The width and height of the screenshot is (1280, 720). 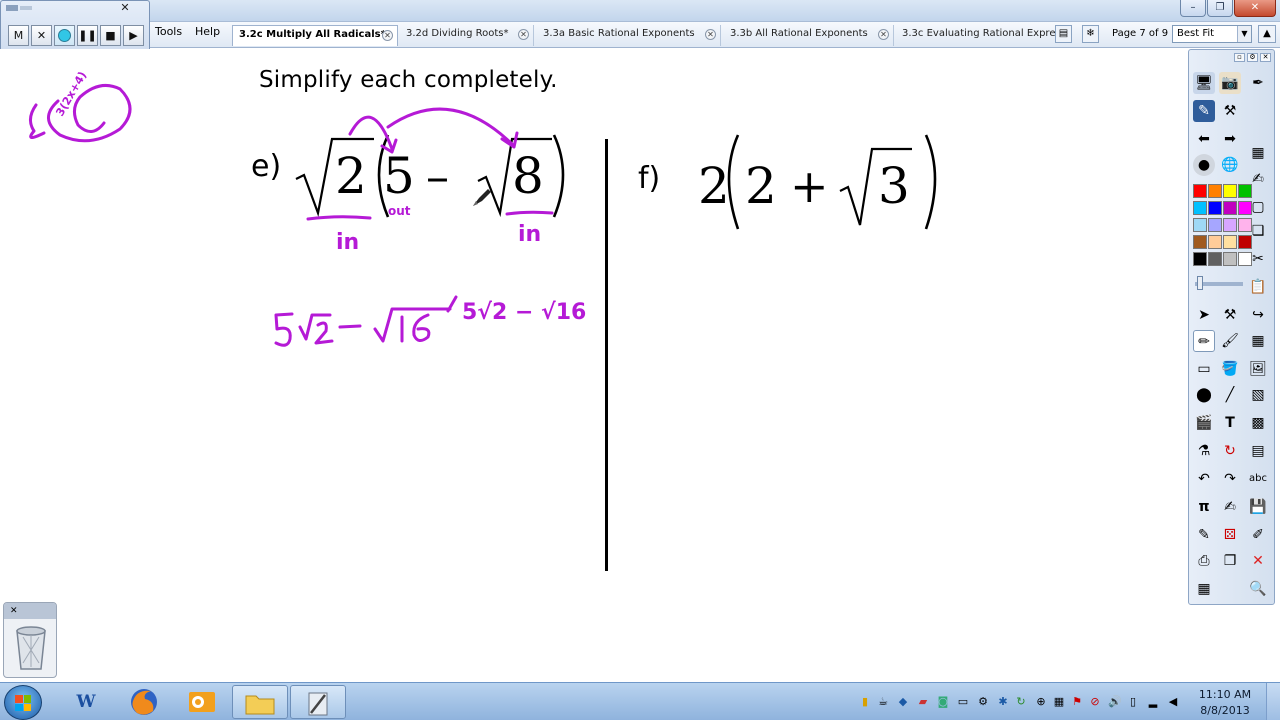 I want to click on line-icon: ╱, so click(x=1230, y=395).